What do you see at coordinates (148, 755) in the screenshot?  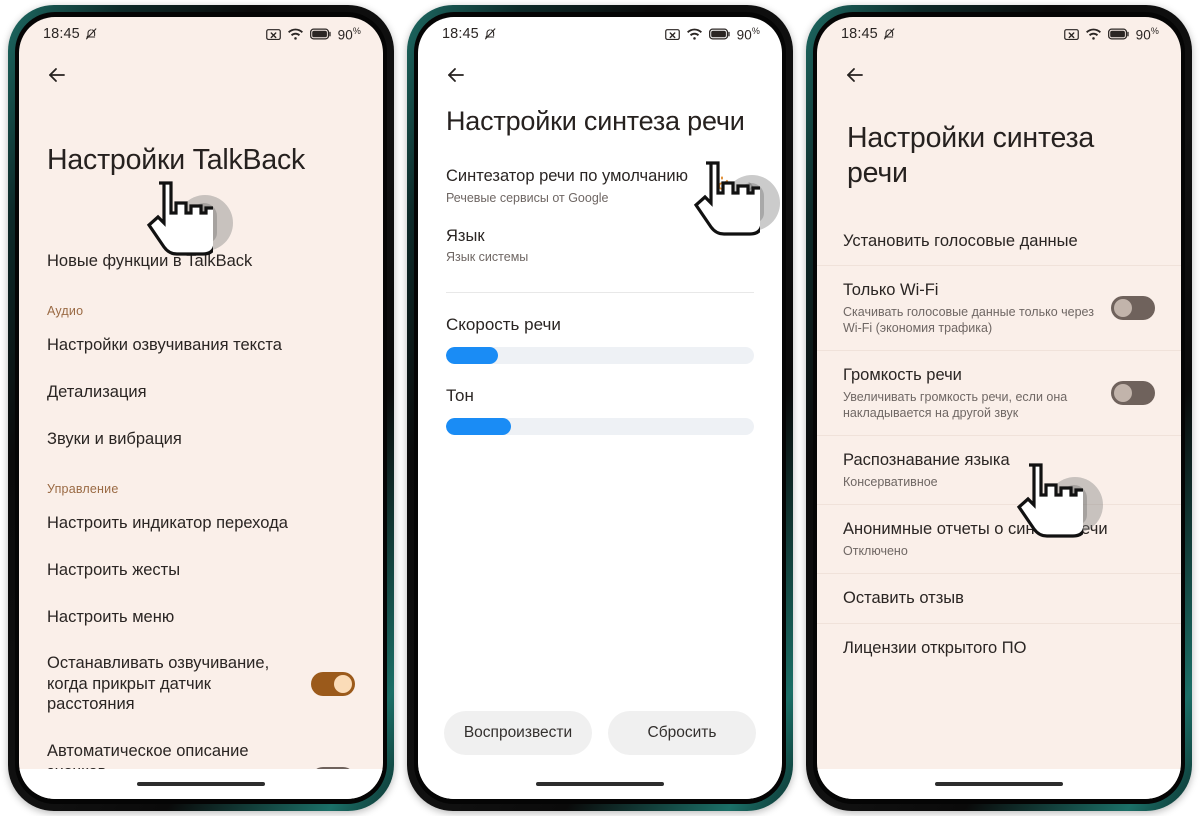 I see `list-item-label: Автоматическое описание значков` at bounding box center [148, 755].